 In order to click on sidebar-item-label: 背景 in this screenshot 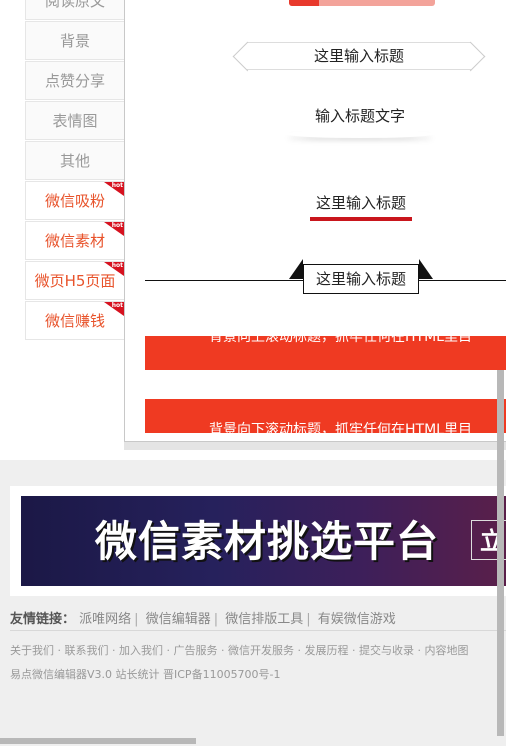, I will do `click(74, 41)`.